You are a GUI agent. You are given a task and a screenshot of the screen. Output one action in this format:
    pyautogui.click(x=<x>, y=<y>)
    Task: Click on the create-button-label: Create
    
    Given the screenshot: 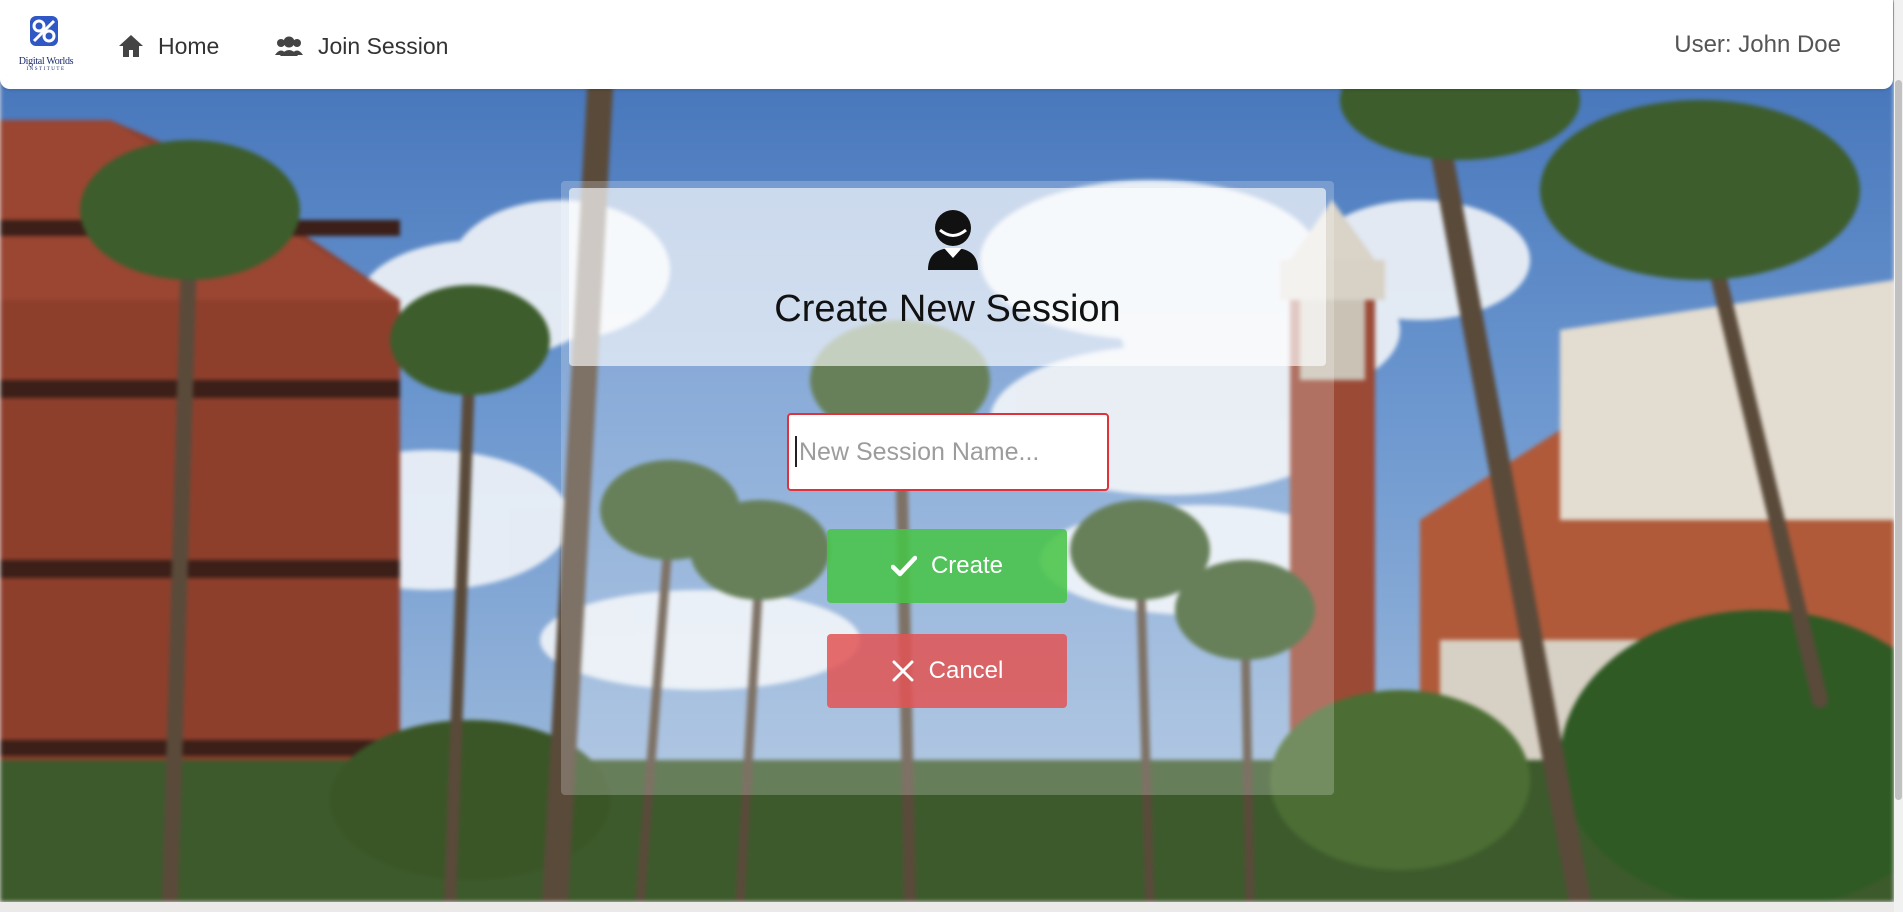 What is the action you would take?
    pyautogui.click(x=967, y=565)
    